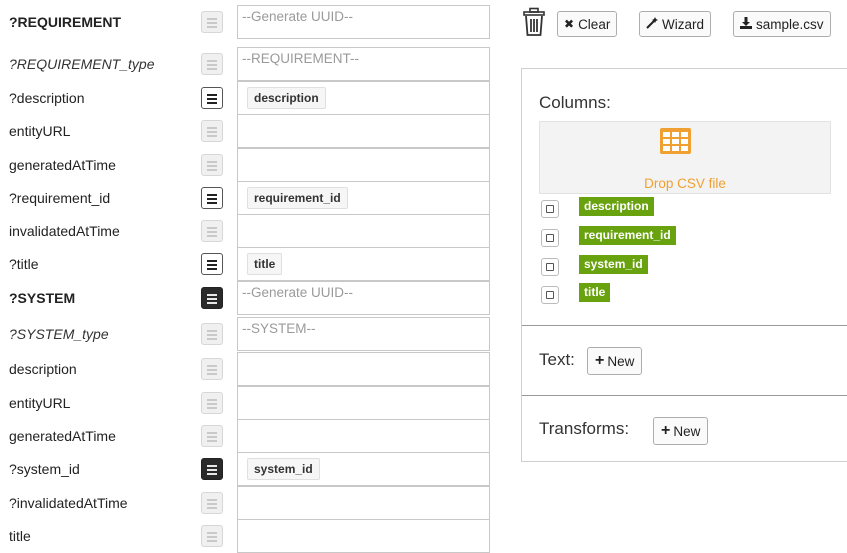 The height and width of the screenshot is (553, 847). What do you see at coordinates (613, 264) in the screenshot?
I see `column-tag: system_id` at bounding box center [613, 264].